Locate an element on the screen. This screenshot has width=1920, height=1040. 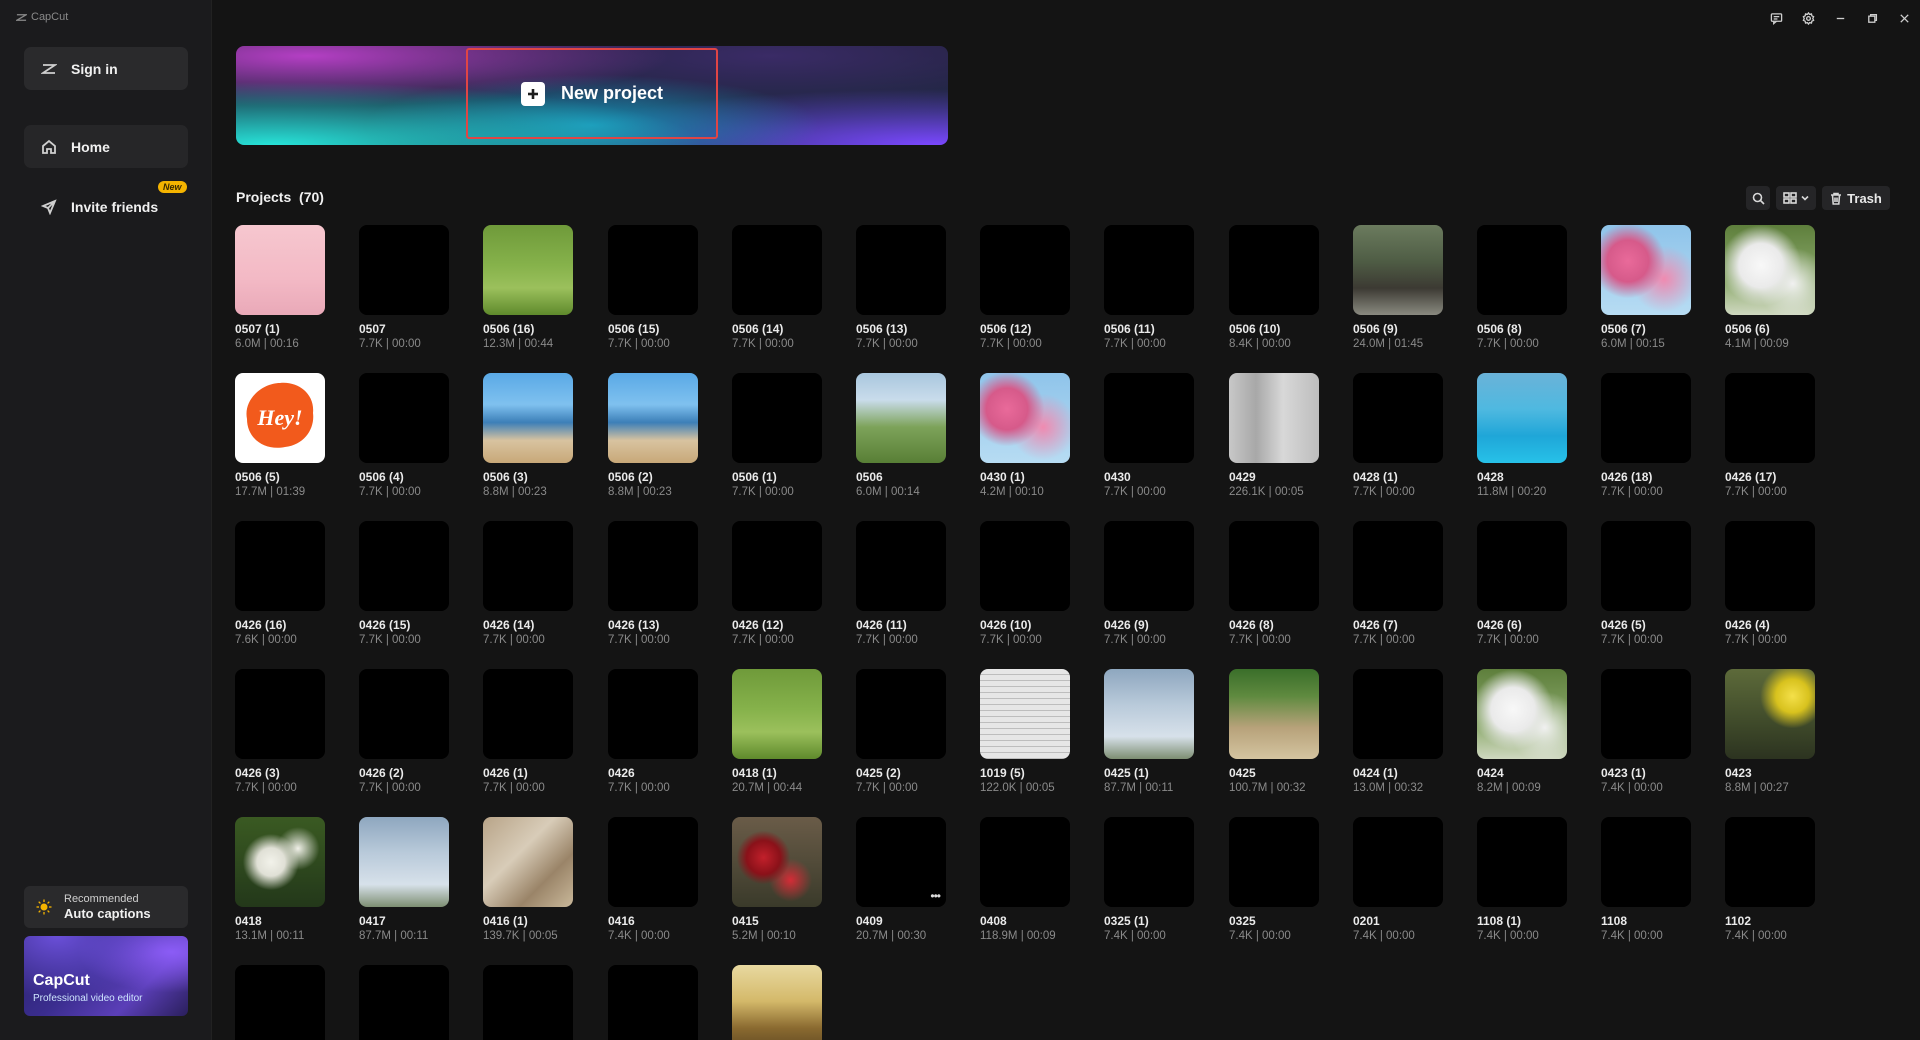
project-card: 0428 11.8M | 00:20 is located at coordinates (1523, 435).